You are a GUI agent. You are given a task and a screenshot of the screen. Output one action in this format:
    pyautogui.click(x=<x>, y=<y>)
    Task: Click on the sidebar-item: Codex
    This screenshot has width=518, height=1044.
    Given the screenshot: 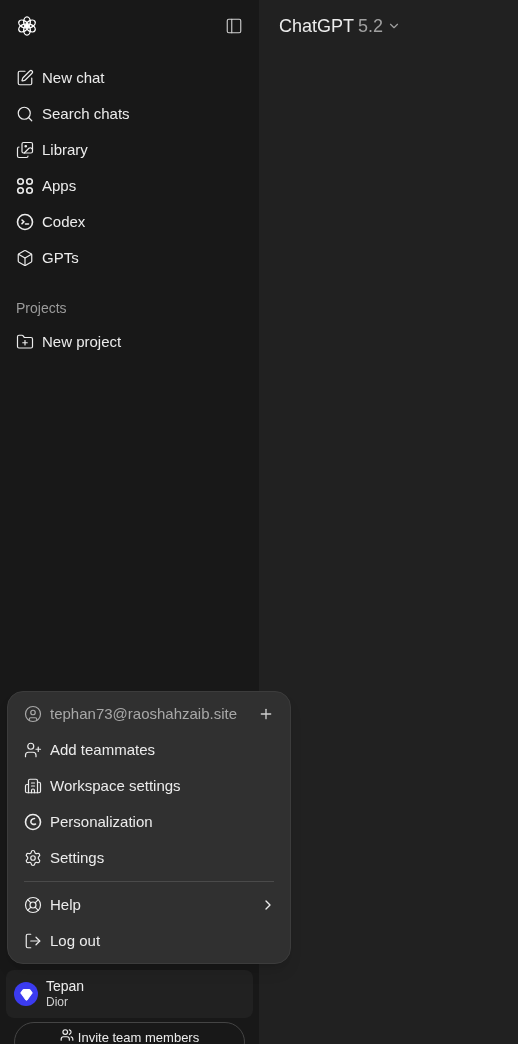 What is the action you would take?
    pyautogui.click(x=129, y=222)
    